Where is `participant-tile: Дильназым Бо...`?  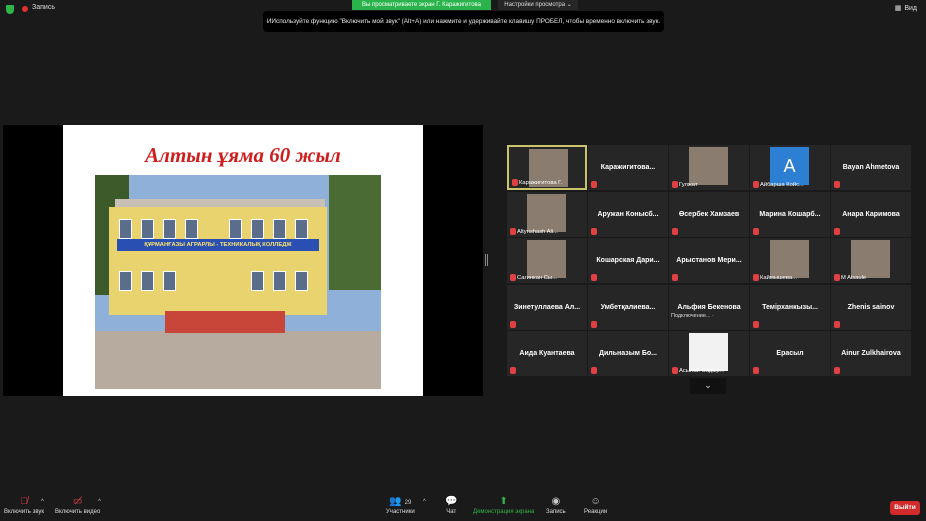 participant-tile: Дильназым Бо... is located at coordinates (628, 353).